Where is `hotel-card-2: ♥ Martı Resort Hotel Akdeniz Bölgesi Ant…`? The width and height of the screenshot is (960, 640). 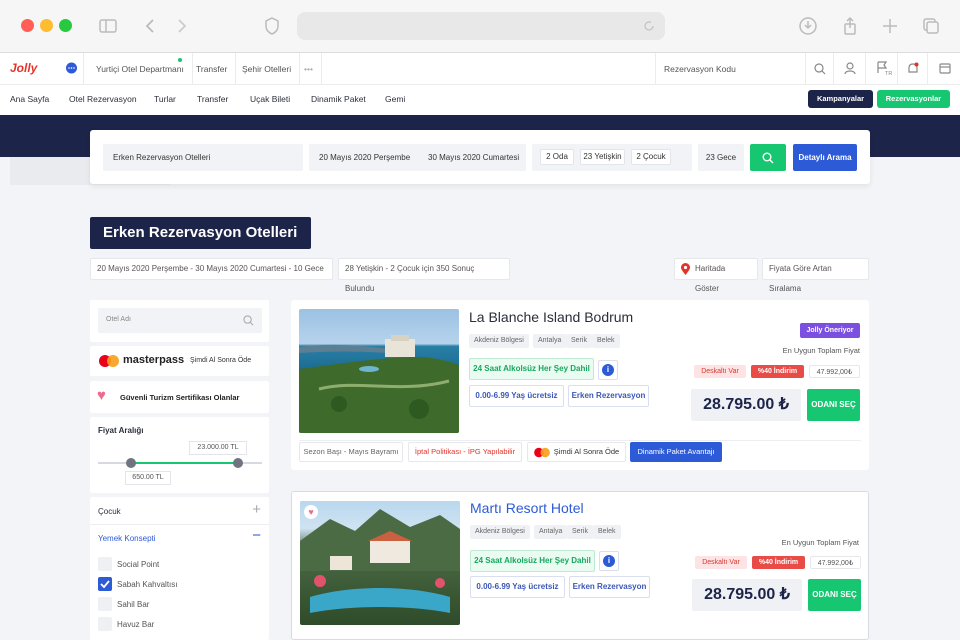
hotel-card-2: ♥ Martı Resort Hotel Akdeniz Bölgesi Ant… is located at coordinates (580, 565).